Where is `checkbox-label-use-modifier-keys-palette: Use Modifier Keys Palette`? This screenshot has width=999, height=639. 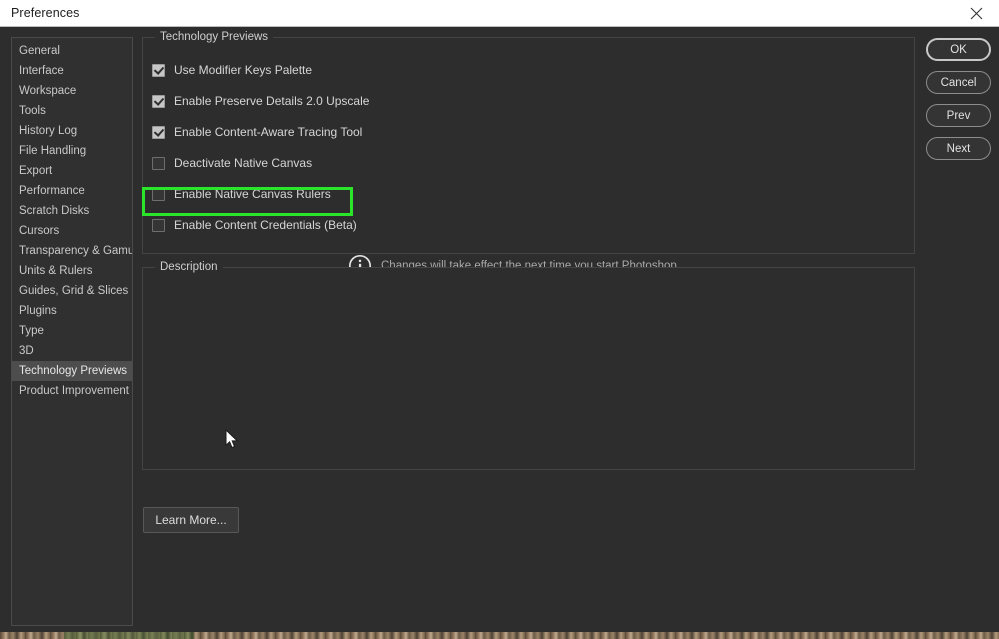
checkbox-label-use-modifier-keys-palette: Use Modifier Keys Palette is located at coordinates (243, 70).